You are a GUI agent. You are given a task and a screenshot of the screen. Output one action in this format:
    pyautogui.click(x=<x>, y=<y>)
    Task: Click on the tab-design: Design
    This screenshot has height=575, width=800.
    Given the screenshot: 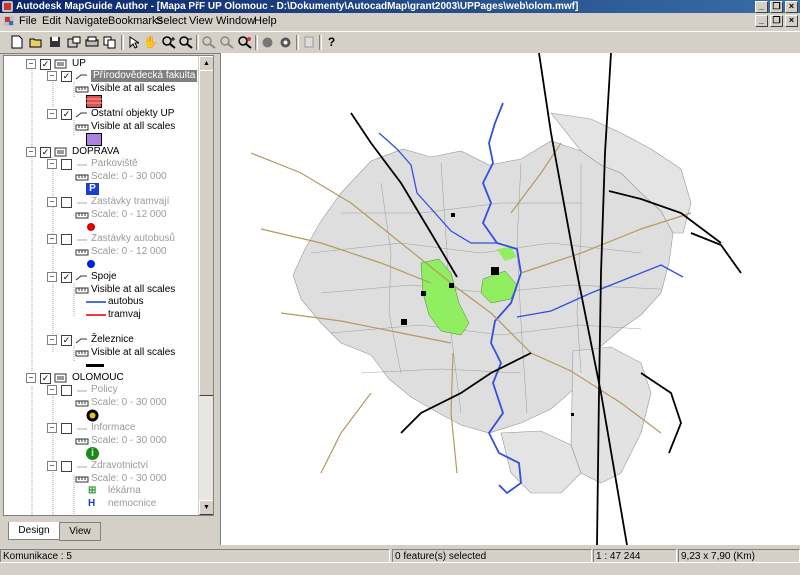 What is the action you would take?
    pyautogui.click(x=34, y=531)
    